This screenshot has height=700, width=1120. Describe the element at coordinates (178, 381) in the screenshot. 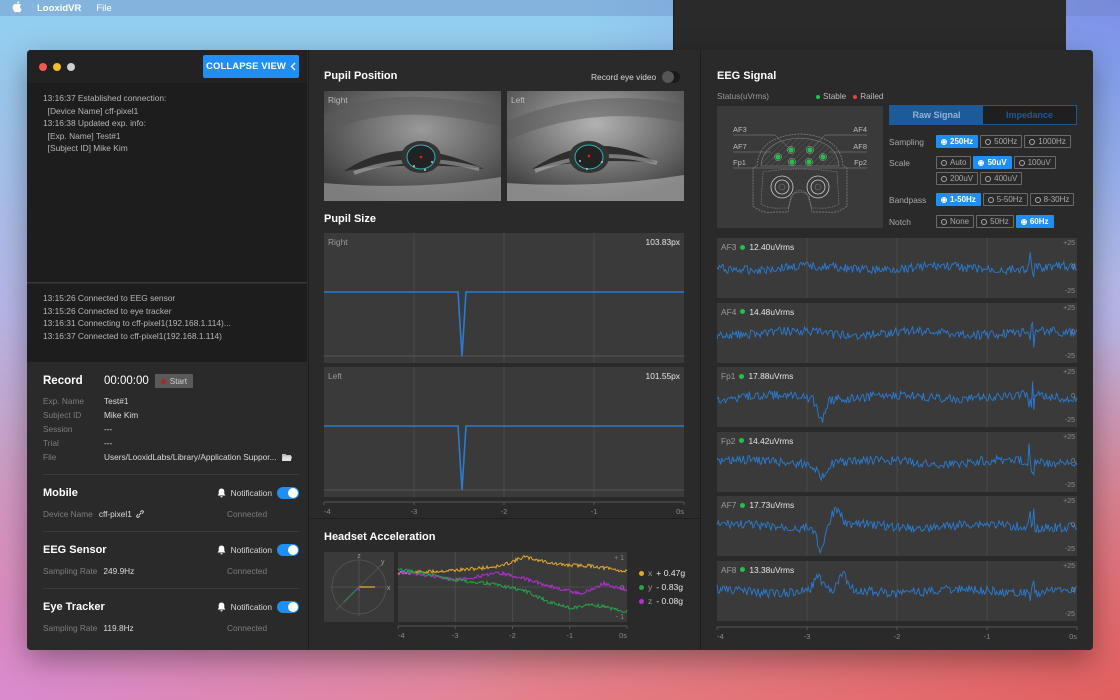

I see `start-label: Start` at that location.